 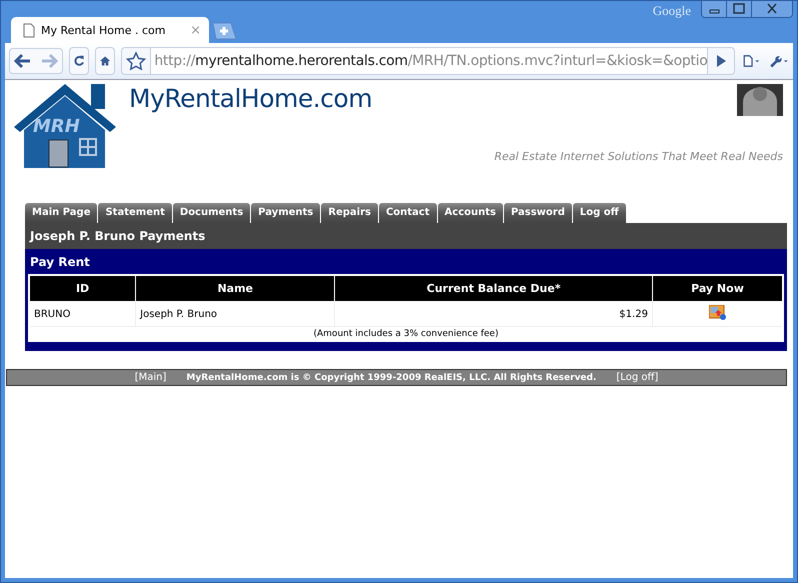 I want to click on table-cell: $1.29, so click(x=493, y=314).